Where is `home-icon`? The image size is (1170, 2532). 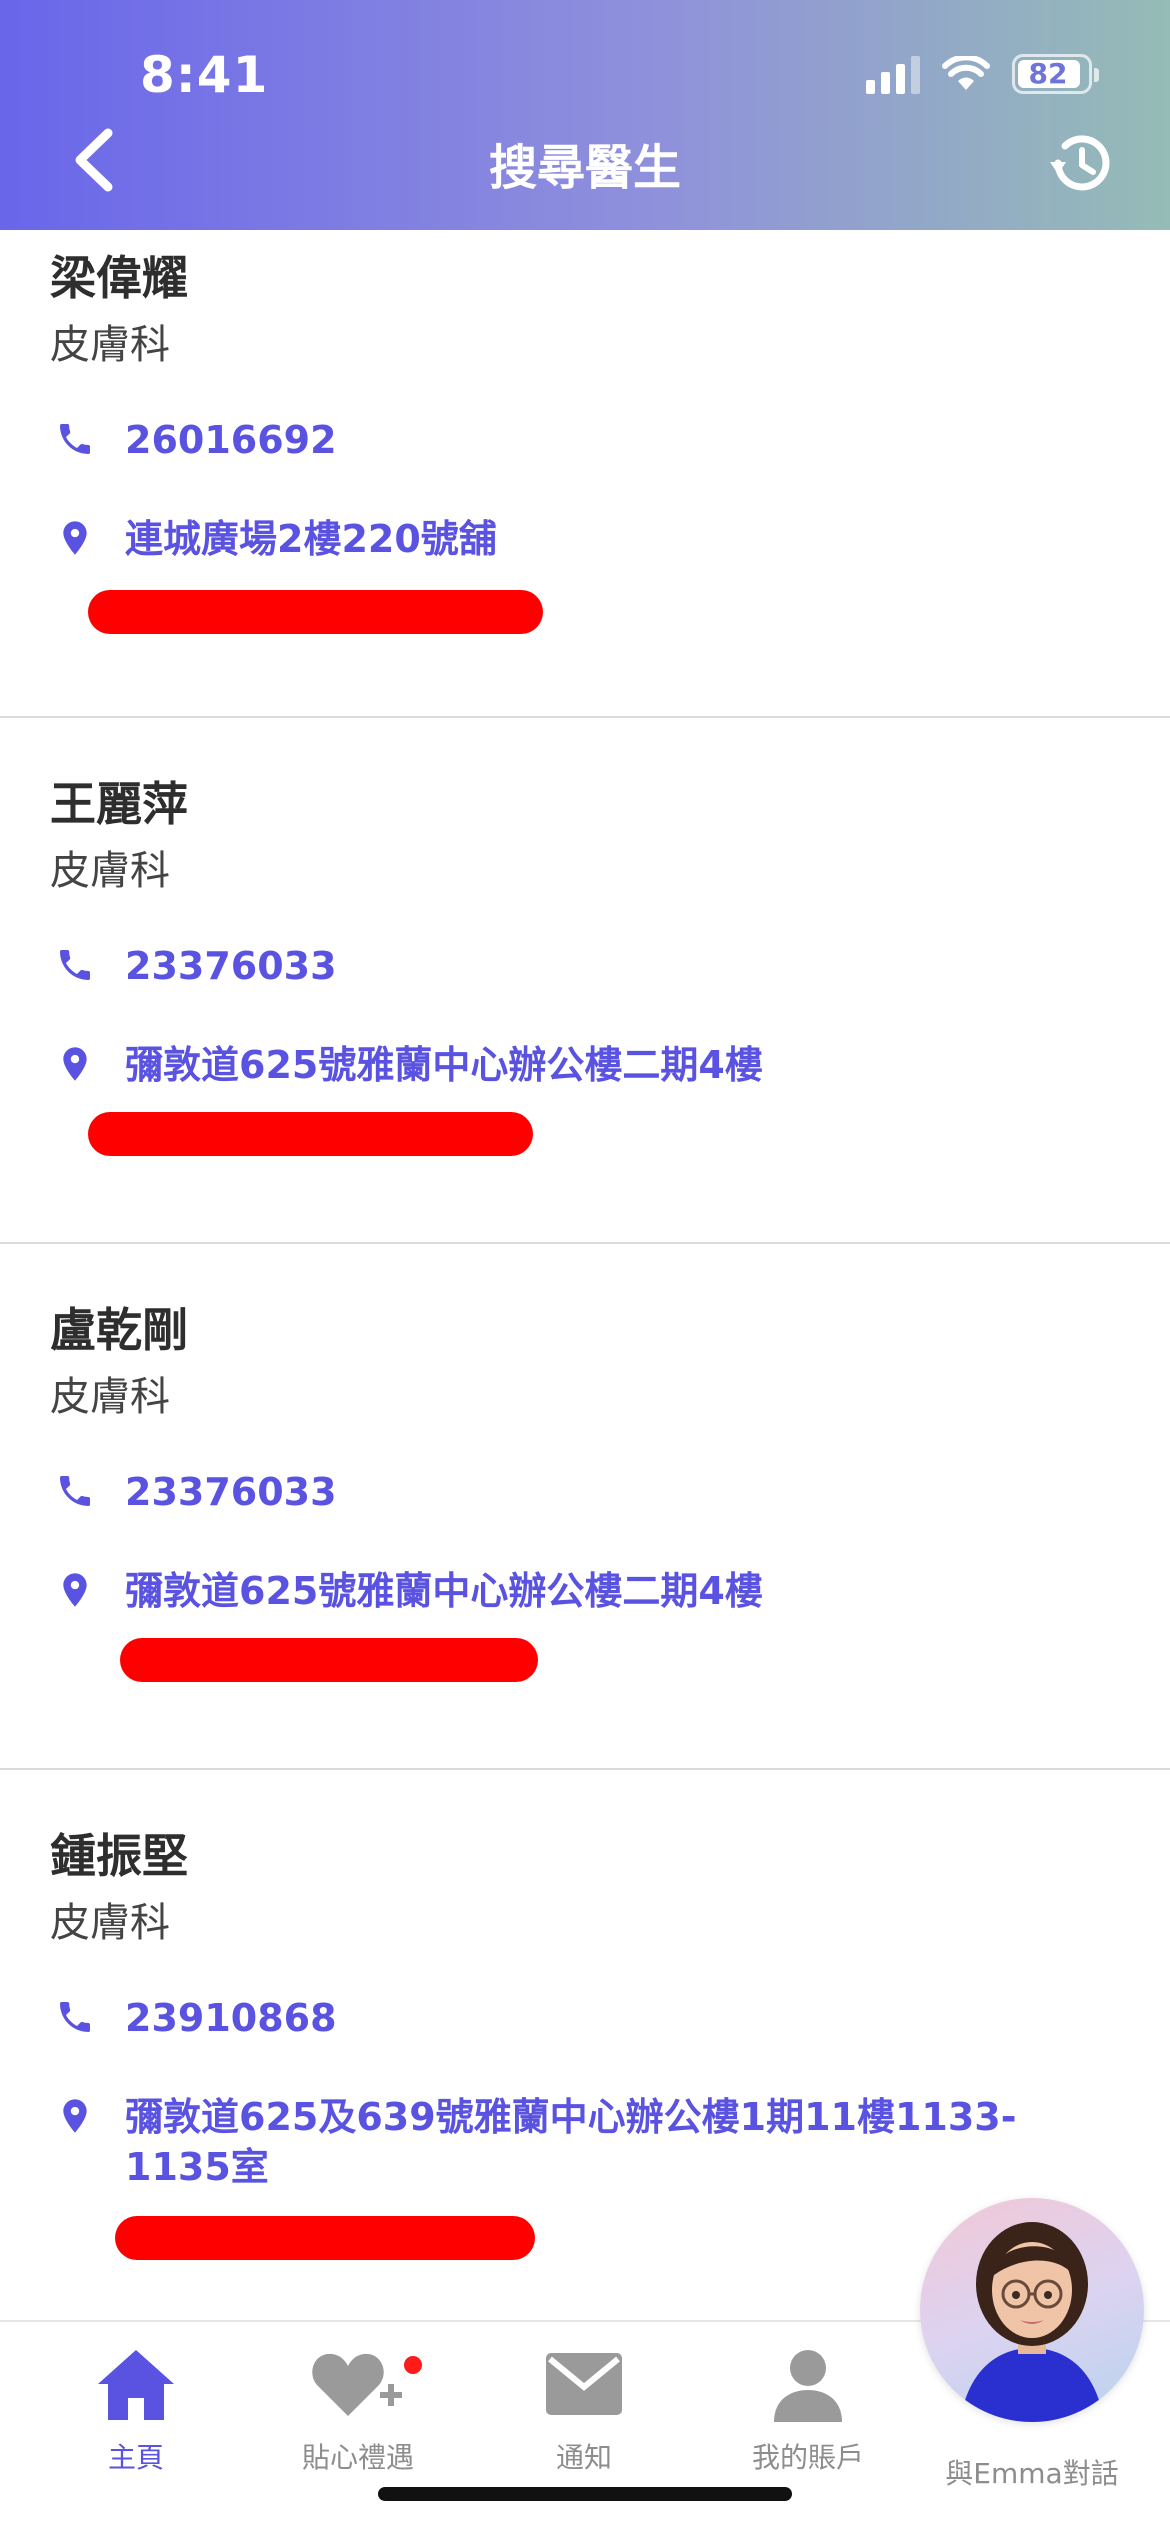 home-icon is located at coordinates (136, 2385).